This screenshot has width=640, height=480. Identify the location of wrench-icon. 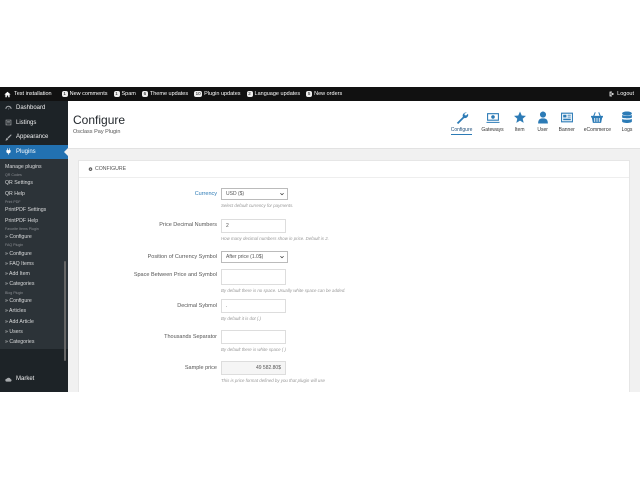
(462, 118).